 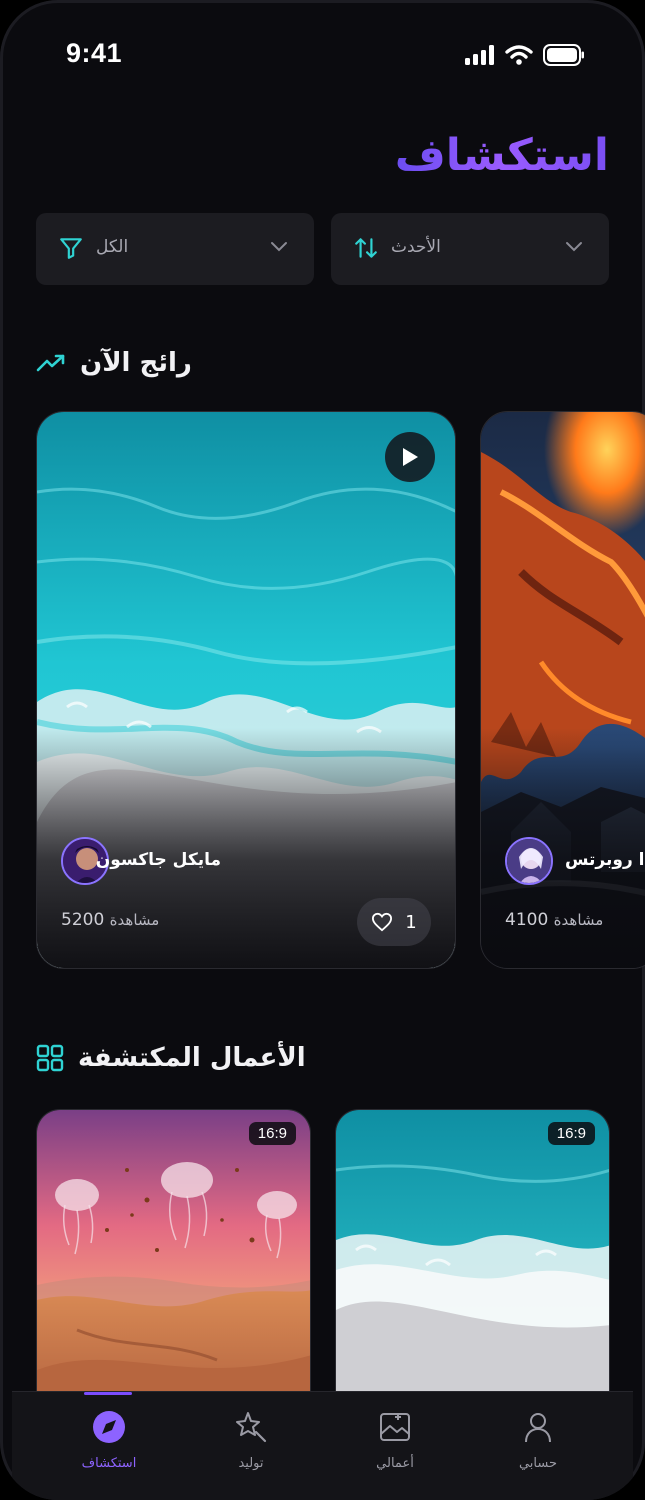 I want to click on wifi-icon, so click(x=519, y=55).